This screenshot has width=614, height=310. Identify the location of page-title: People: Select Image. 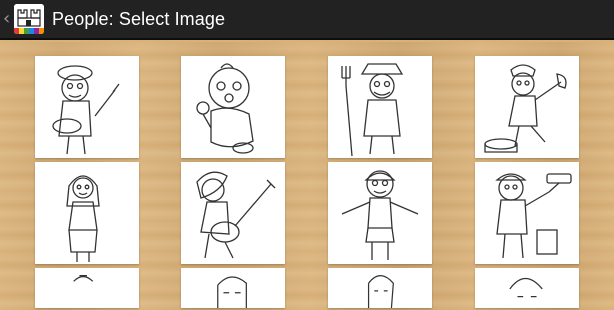
(139, 18).